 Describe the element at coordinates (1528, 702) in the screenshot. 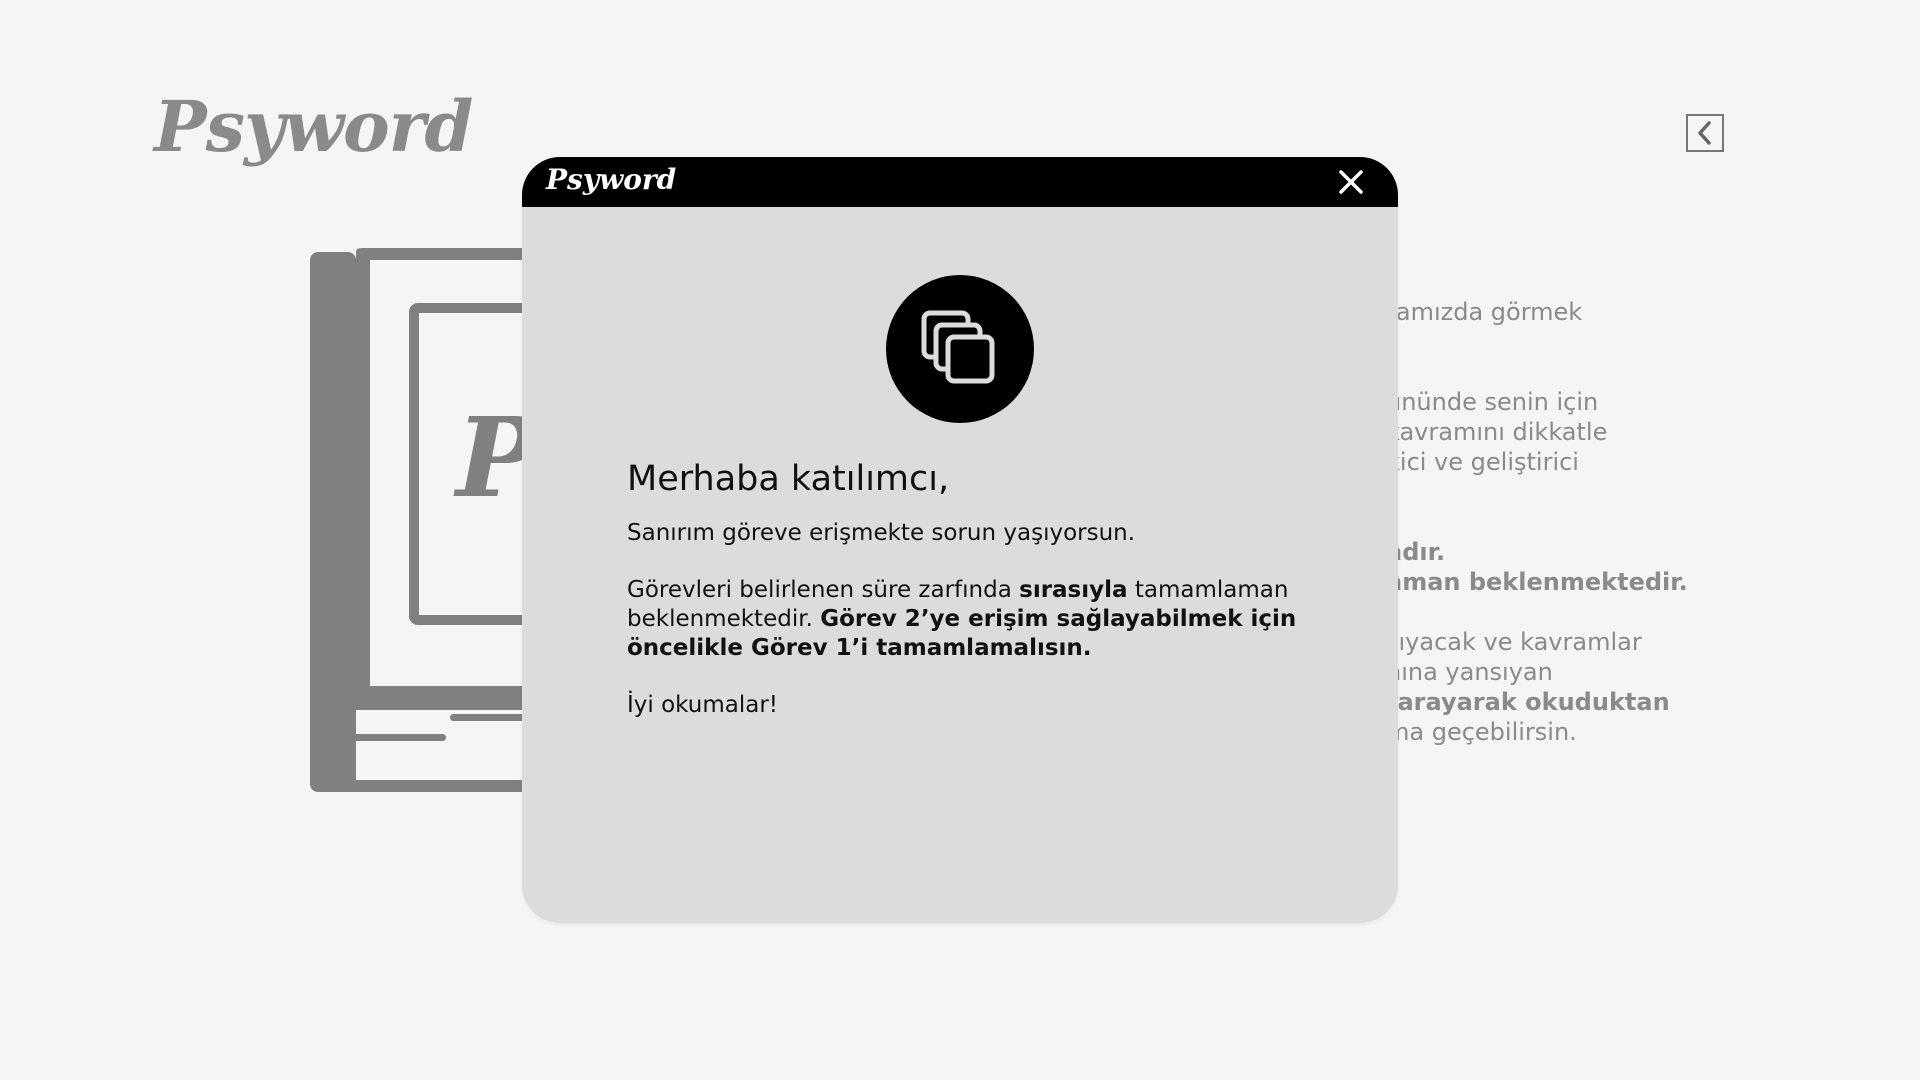

I see `background-text-line: tarayarak okuduktan` at that location.